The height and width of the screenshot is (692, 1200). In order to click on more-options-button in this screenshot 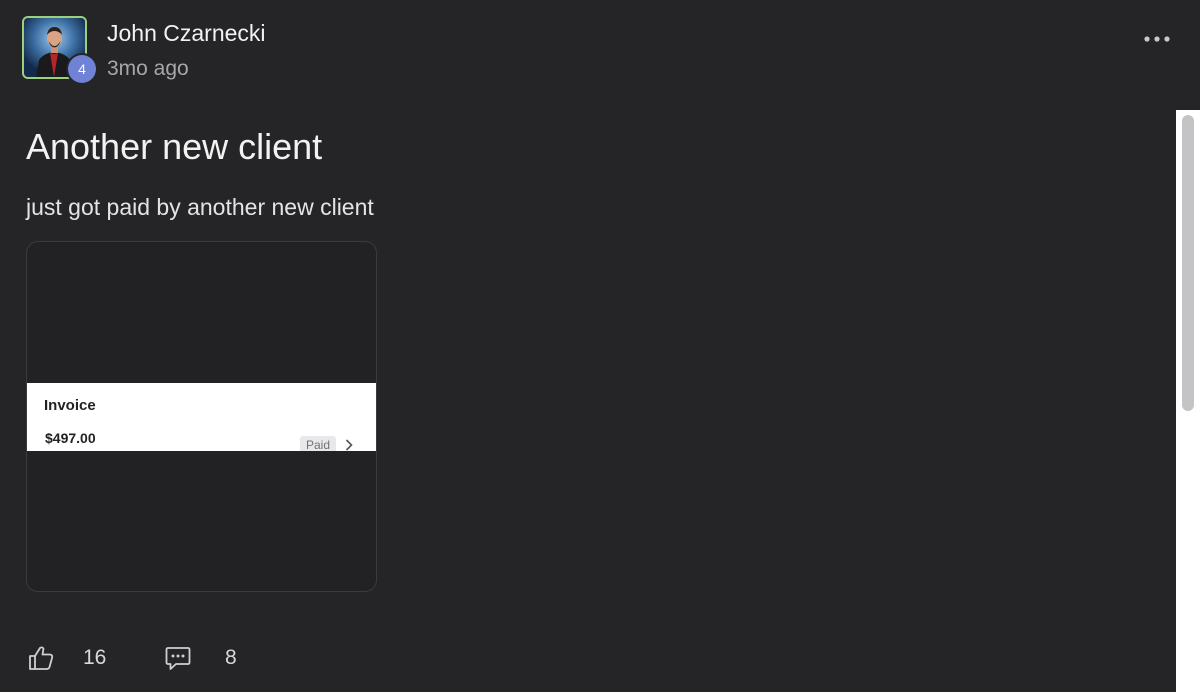, I will do `click(1157, 39)`.